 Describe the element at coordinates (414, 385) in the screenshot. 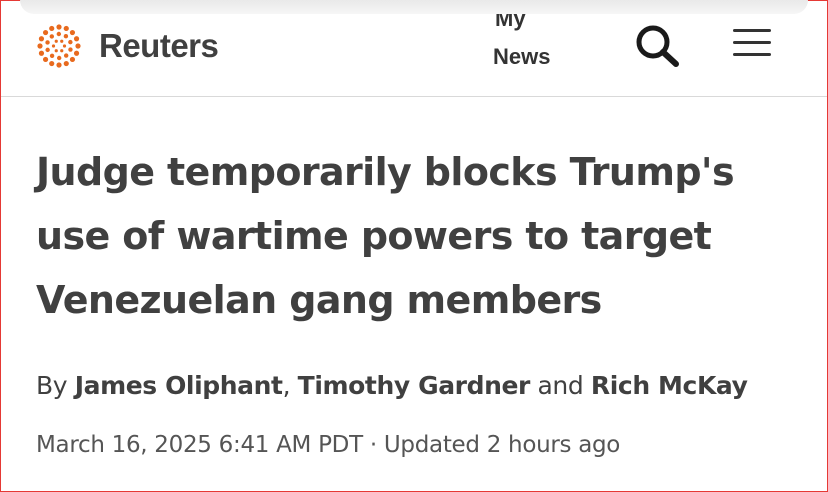

I see `author-link: Timothy Gardner` at that location.